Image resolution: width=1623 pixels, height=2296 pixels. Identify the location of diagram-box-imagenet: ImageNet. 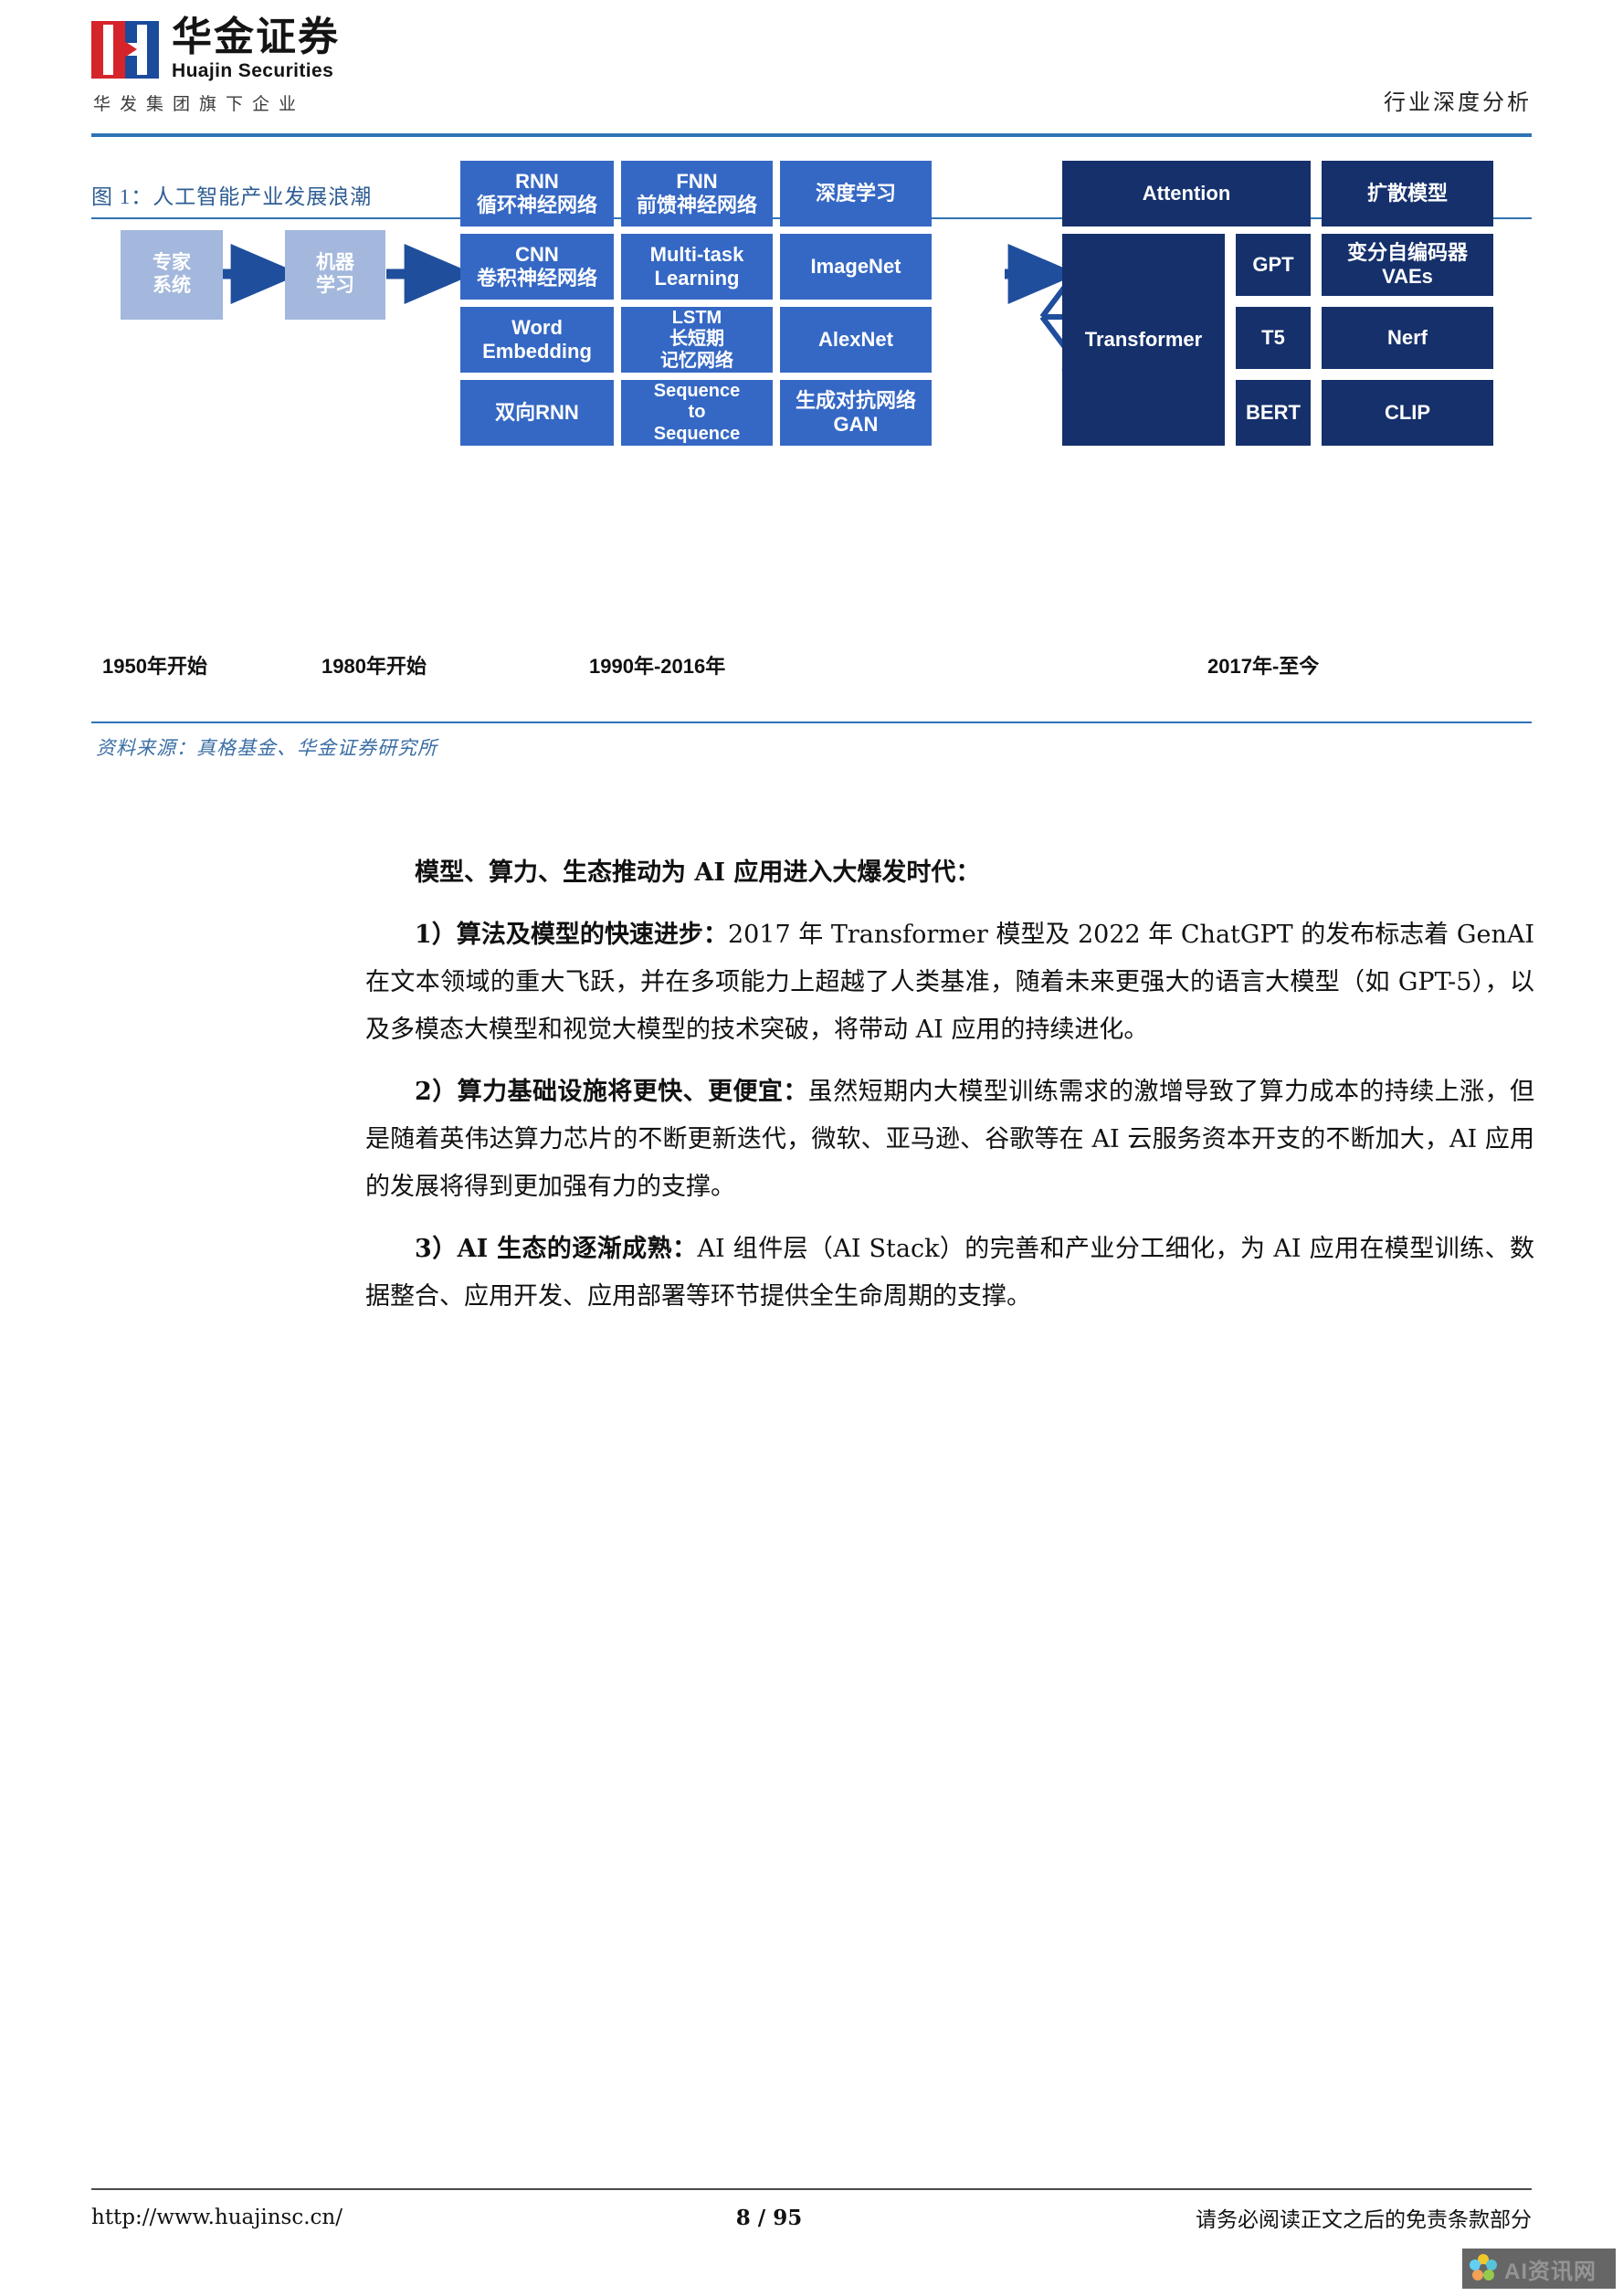
(856, 267).